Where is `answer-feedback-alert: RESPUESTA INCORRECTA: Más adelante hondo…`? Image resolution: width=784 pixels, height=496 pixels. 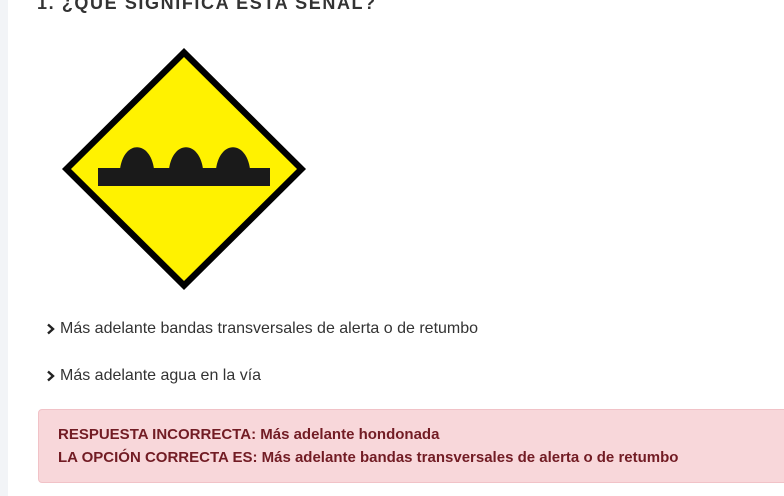 answer-feedback-alert: RESPUESTA INCORRECTA: Más adelante hondo… is located at coordinates (411, 446).